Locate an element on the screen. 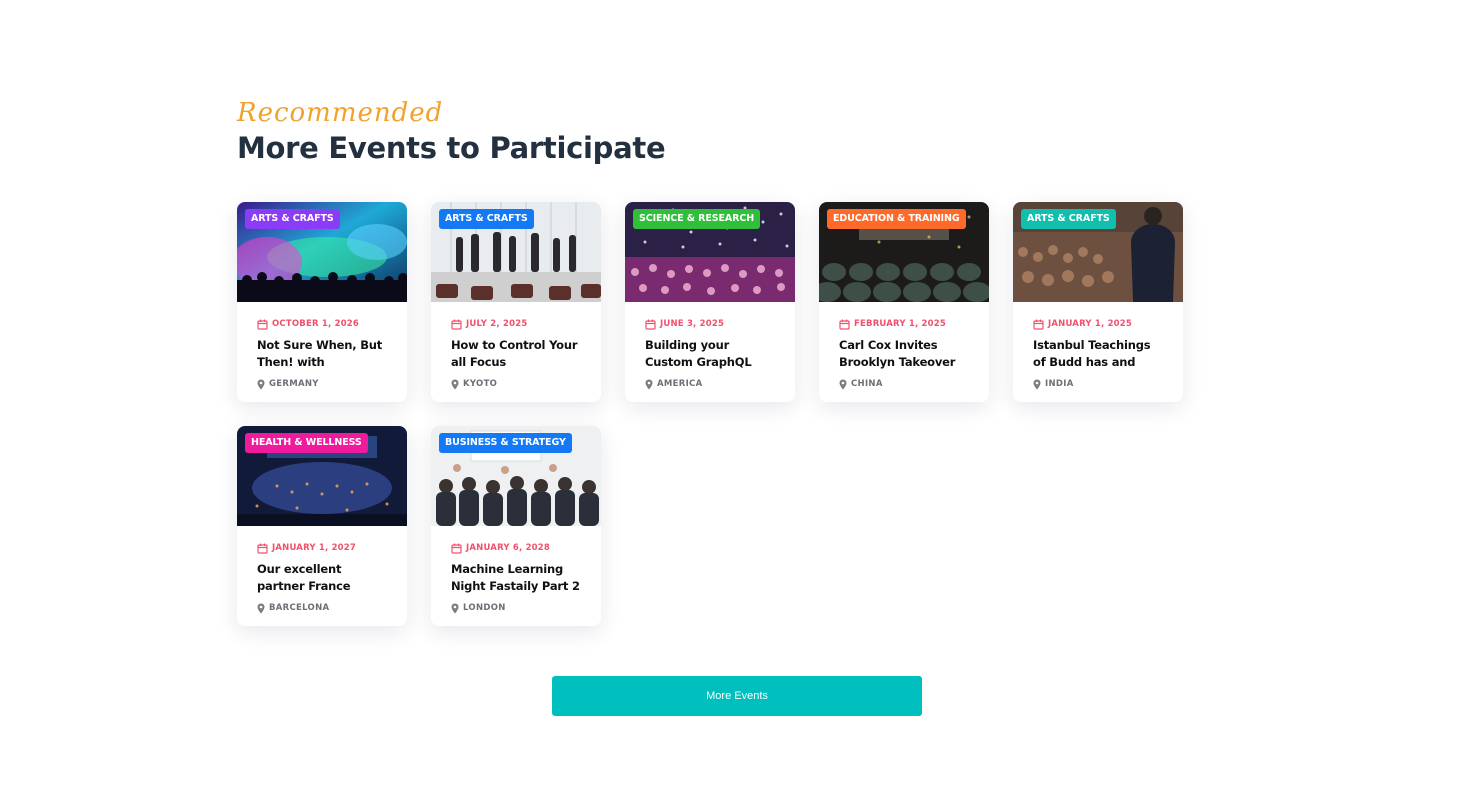  event-location: KYOTO is located at coordinates (516, 384).